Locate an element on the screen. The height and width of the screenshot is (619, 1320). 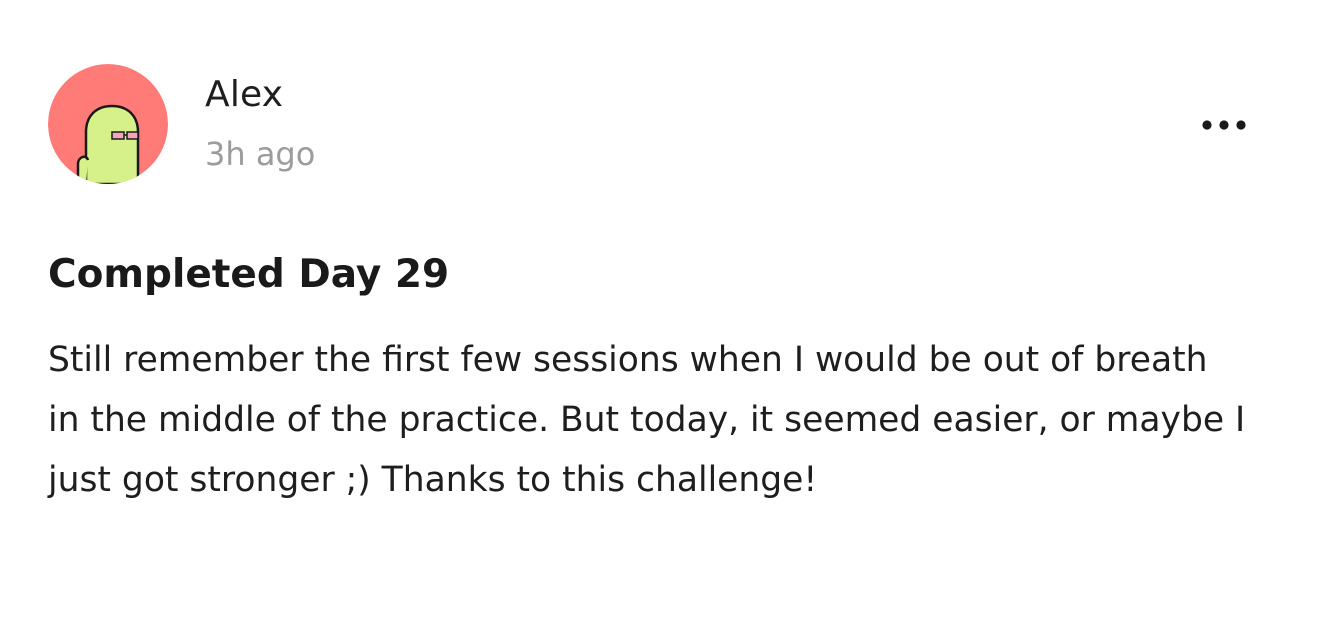
post-timestamp: 3h ago is located at coordinates (260, 154).